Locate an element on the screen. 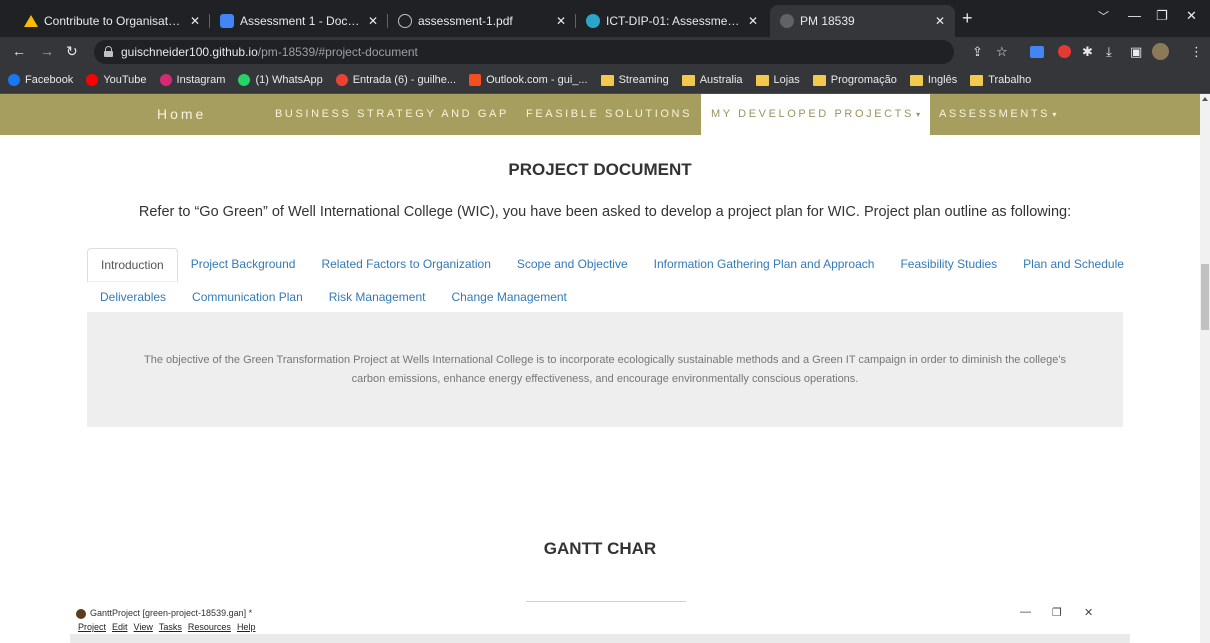 The width and height of the screenshot is (1210, 643). nav-my-developed-projects: MY DEVELOPED PROJECTS ▾ is located at coordinates (816, 114).